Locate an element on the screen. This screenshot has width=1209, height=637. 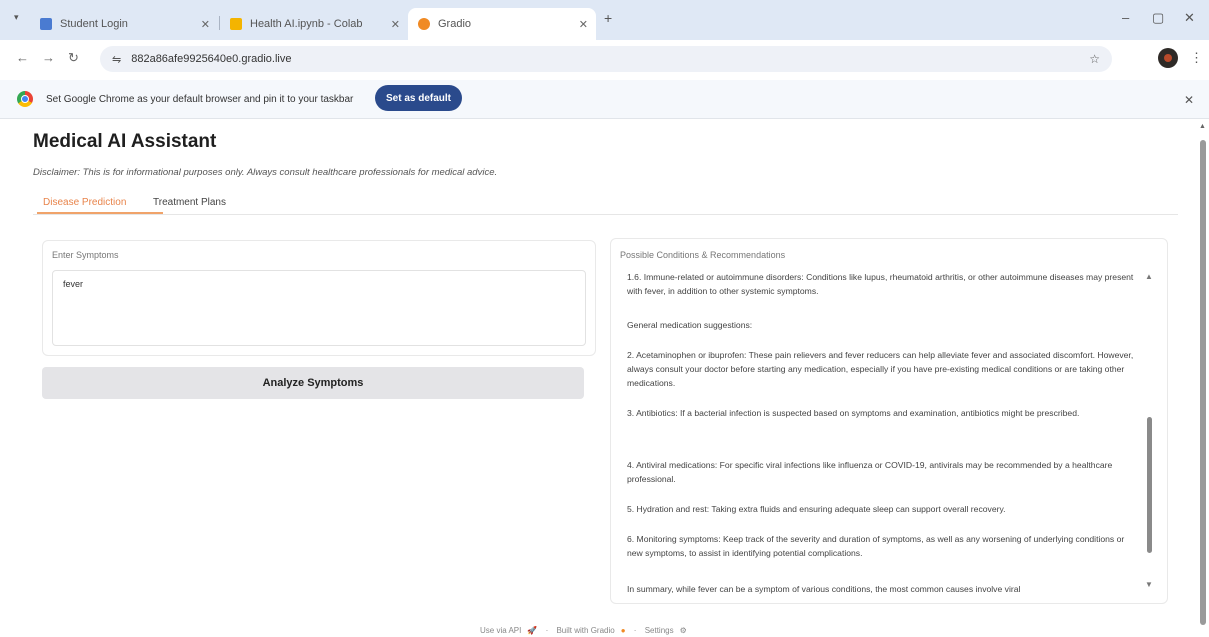
browser-tab-student-login: Student Login ✕ is located at coordinates (124, 24).